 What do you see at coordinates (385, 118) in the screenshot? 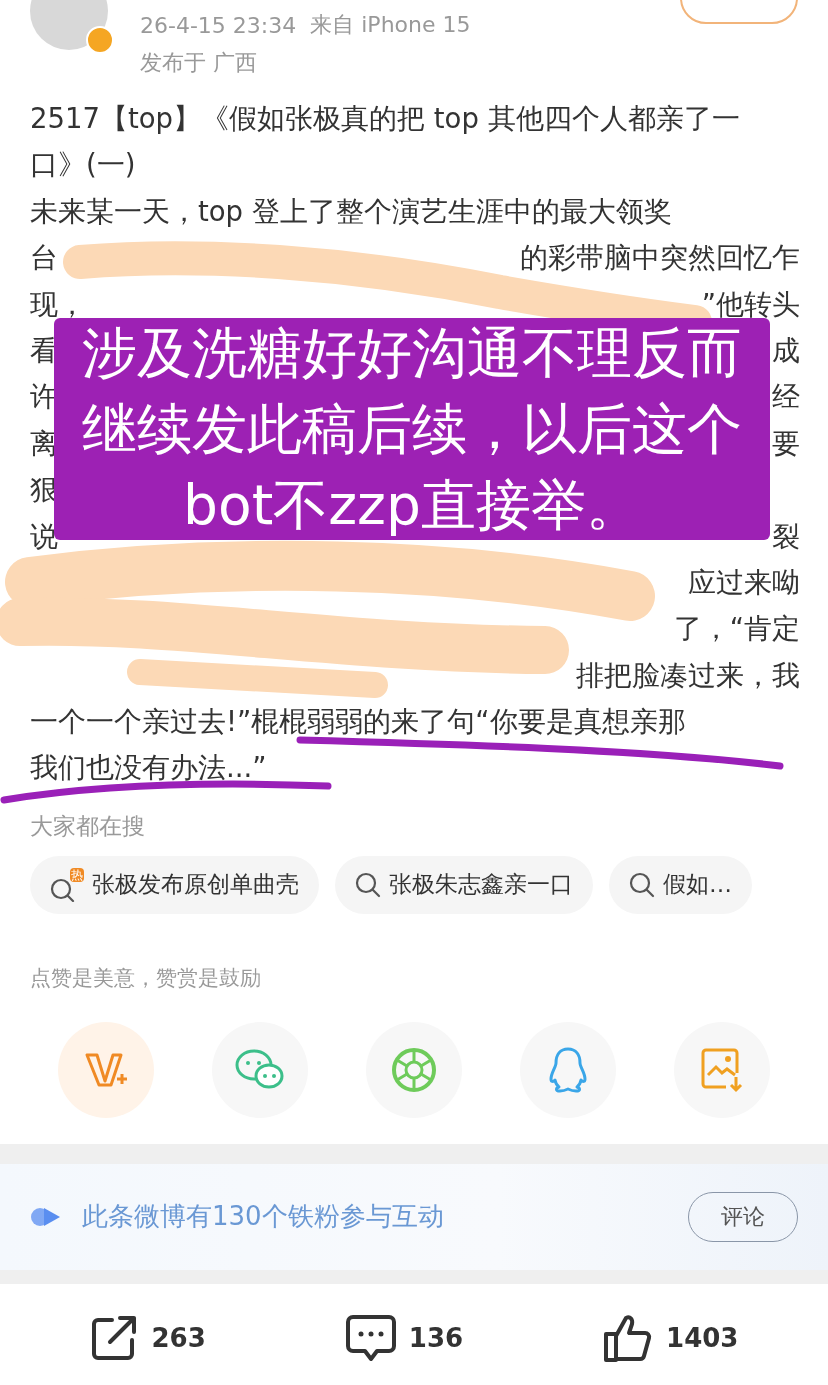
I see `post-text: 2517【top】《假如张极真的把 top 其他四个人都亲了一` at bounding box center [385, 118].